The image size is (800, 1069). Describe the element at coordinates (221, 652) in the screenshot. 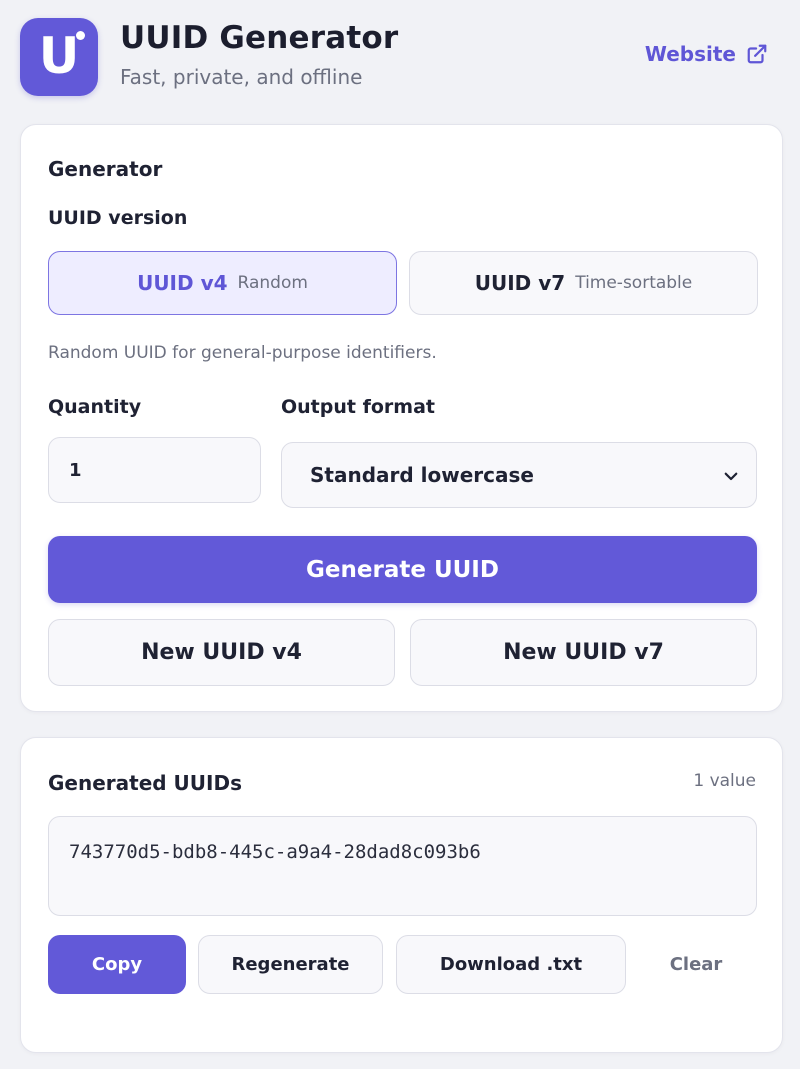

I see `new-uuid-v4-button: New UUID v4` at that location.